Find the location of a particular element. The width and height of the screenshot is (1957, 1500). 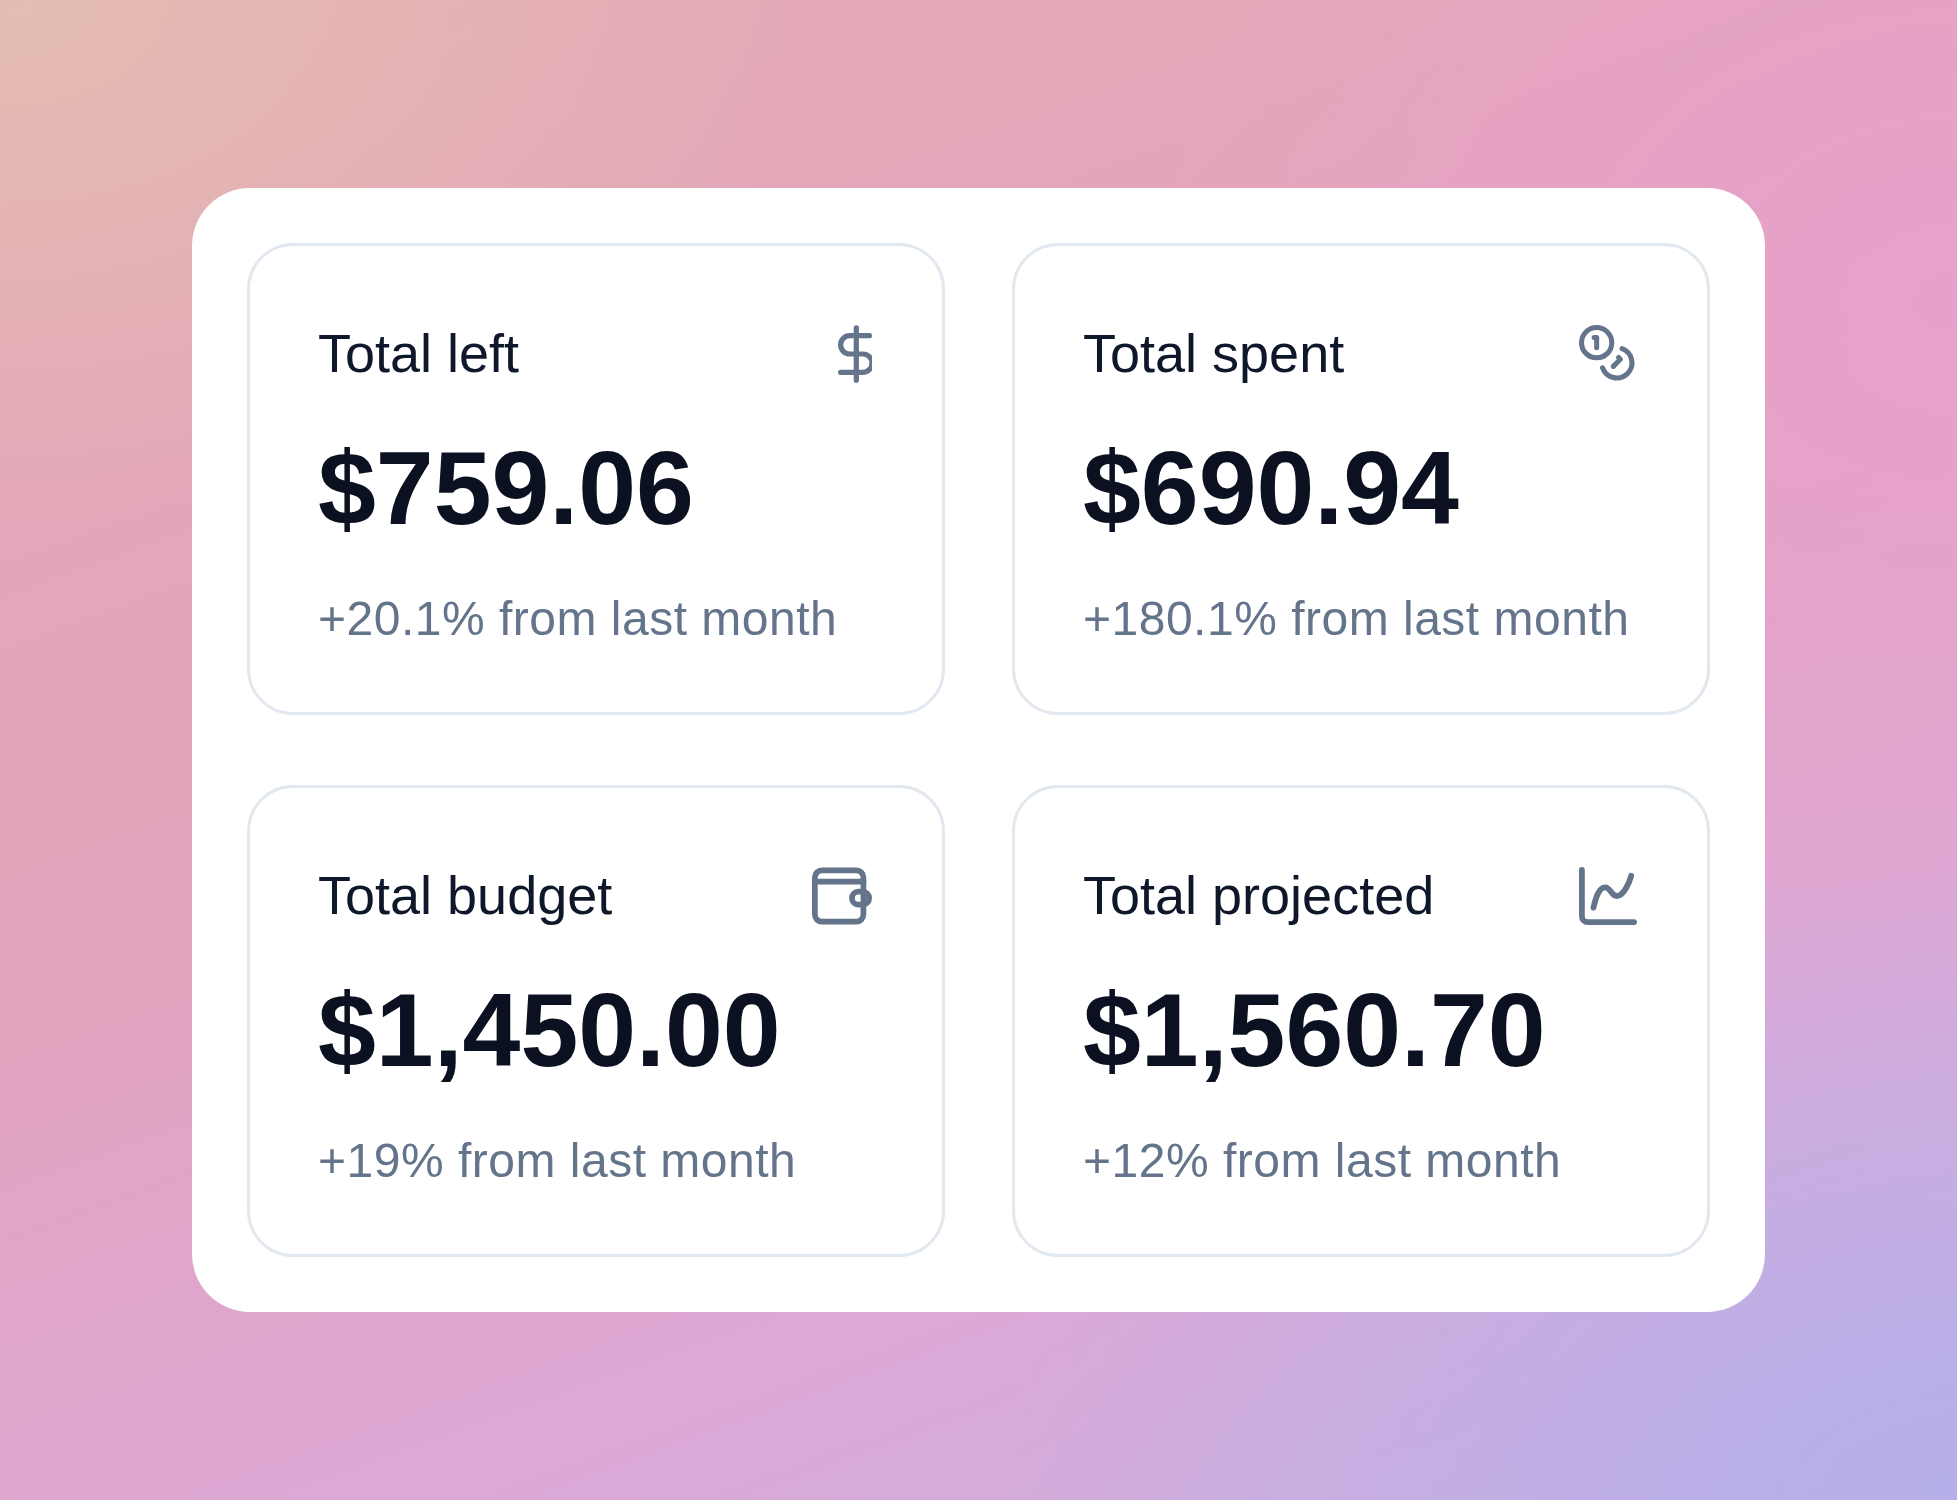

card-title: Total projected is located at coordinates (1259, 895).